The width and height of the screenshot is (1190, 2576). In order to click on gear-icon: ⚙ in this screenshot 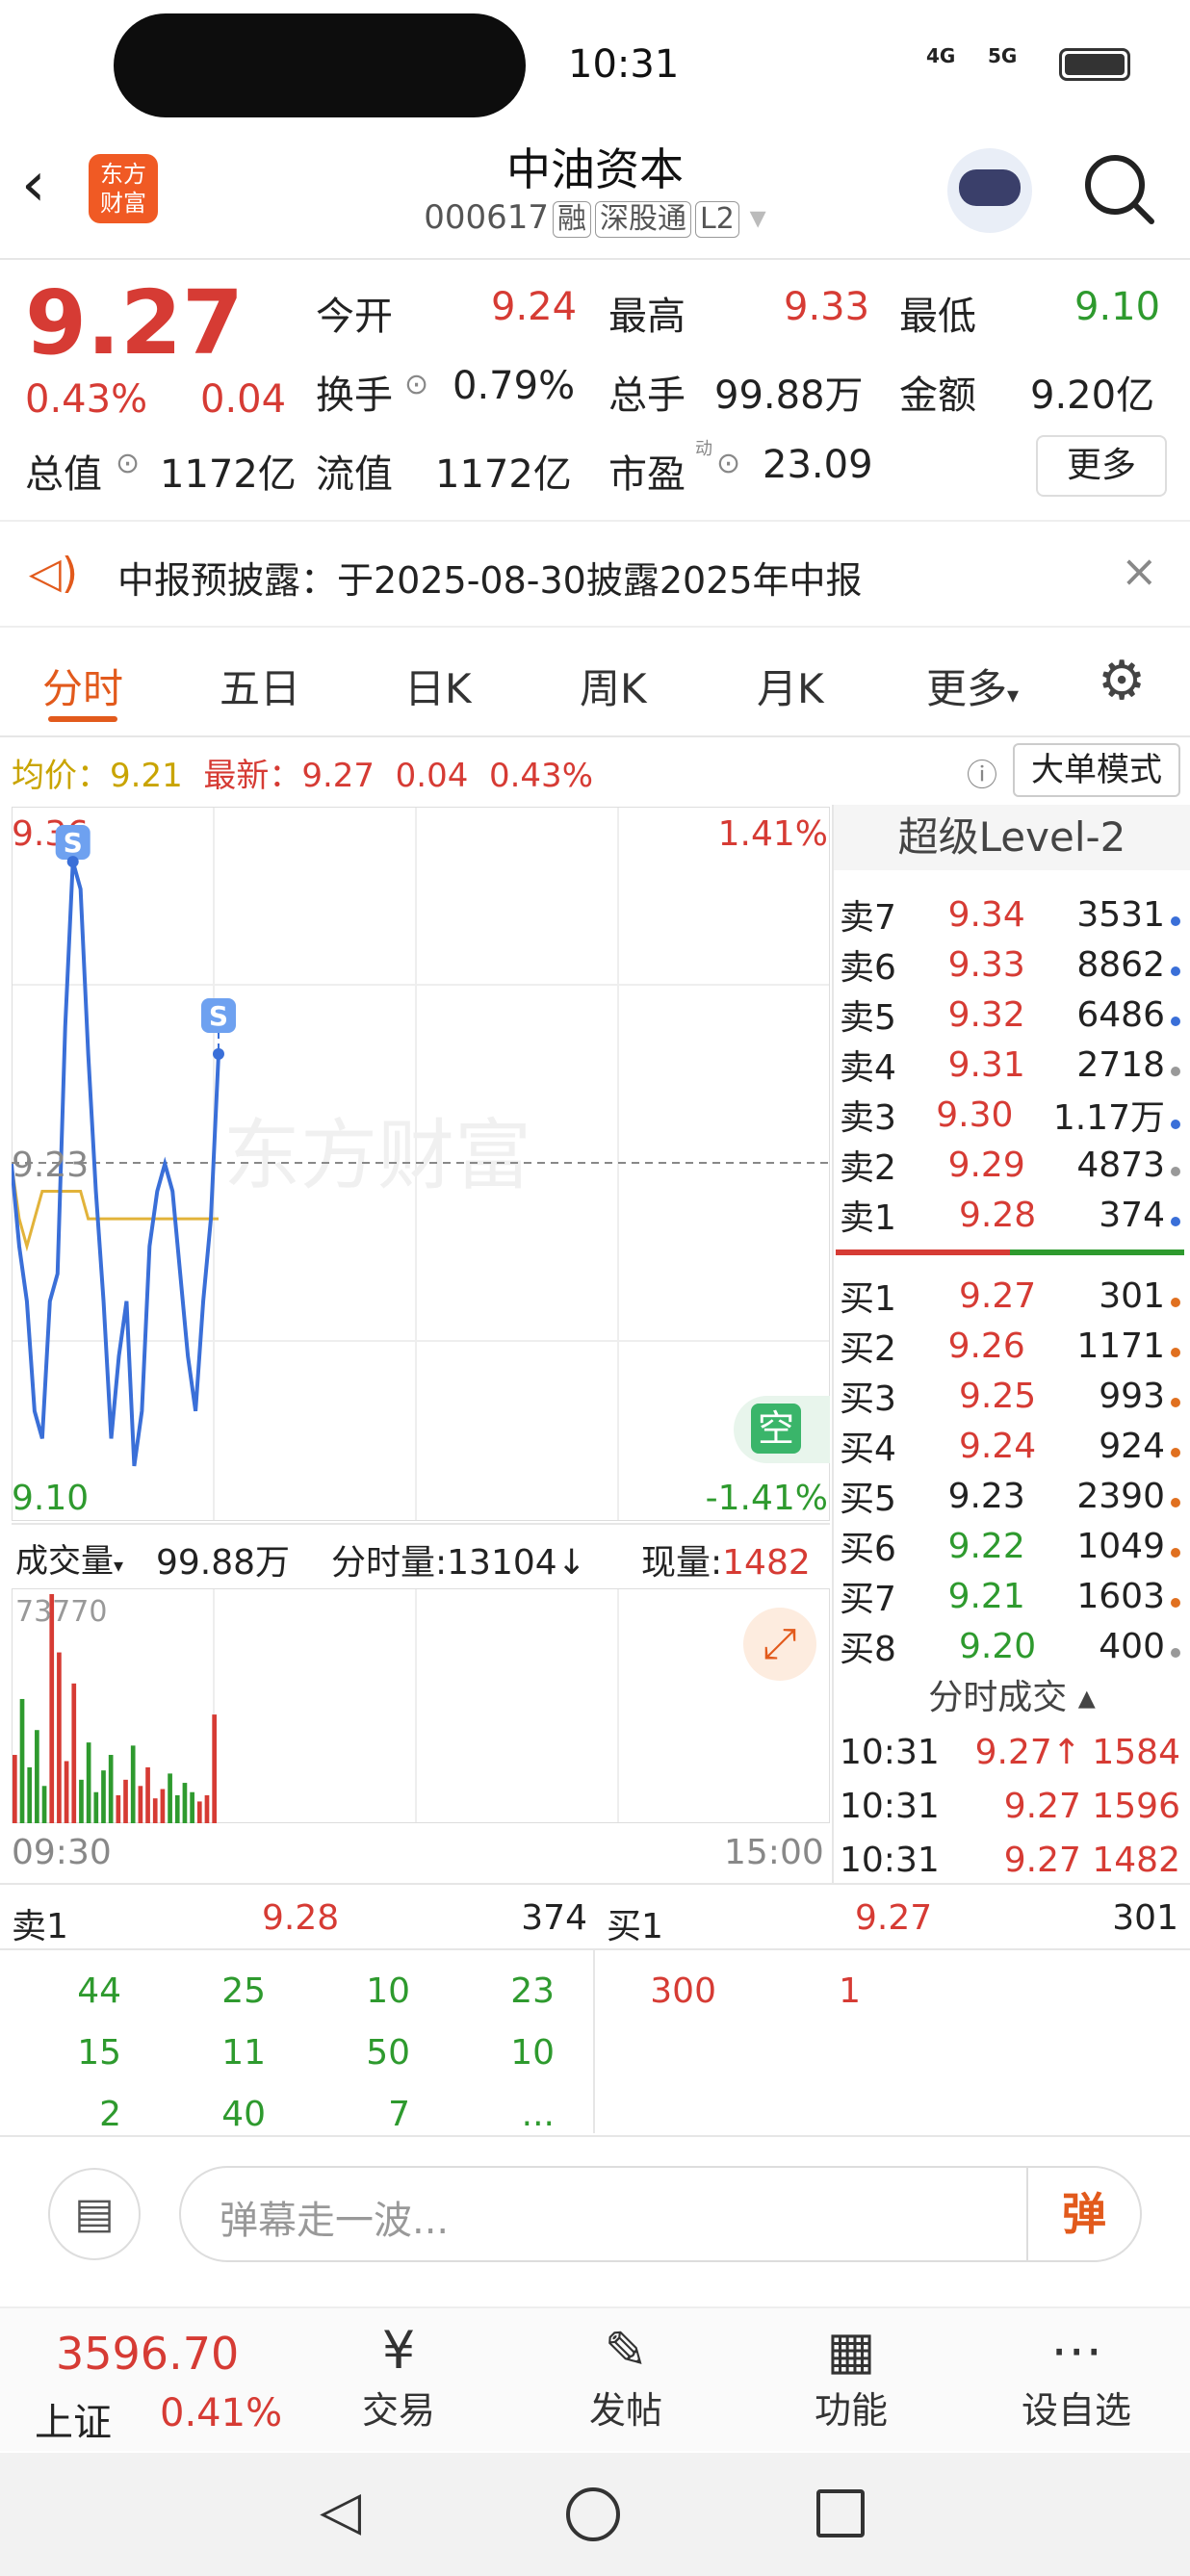, I will do `click(1122, 682)`.